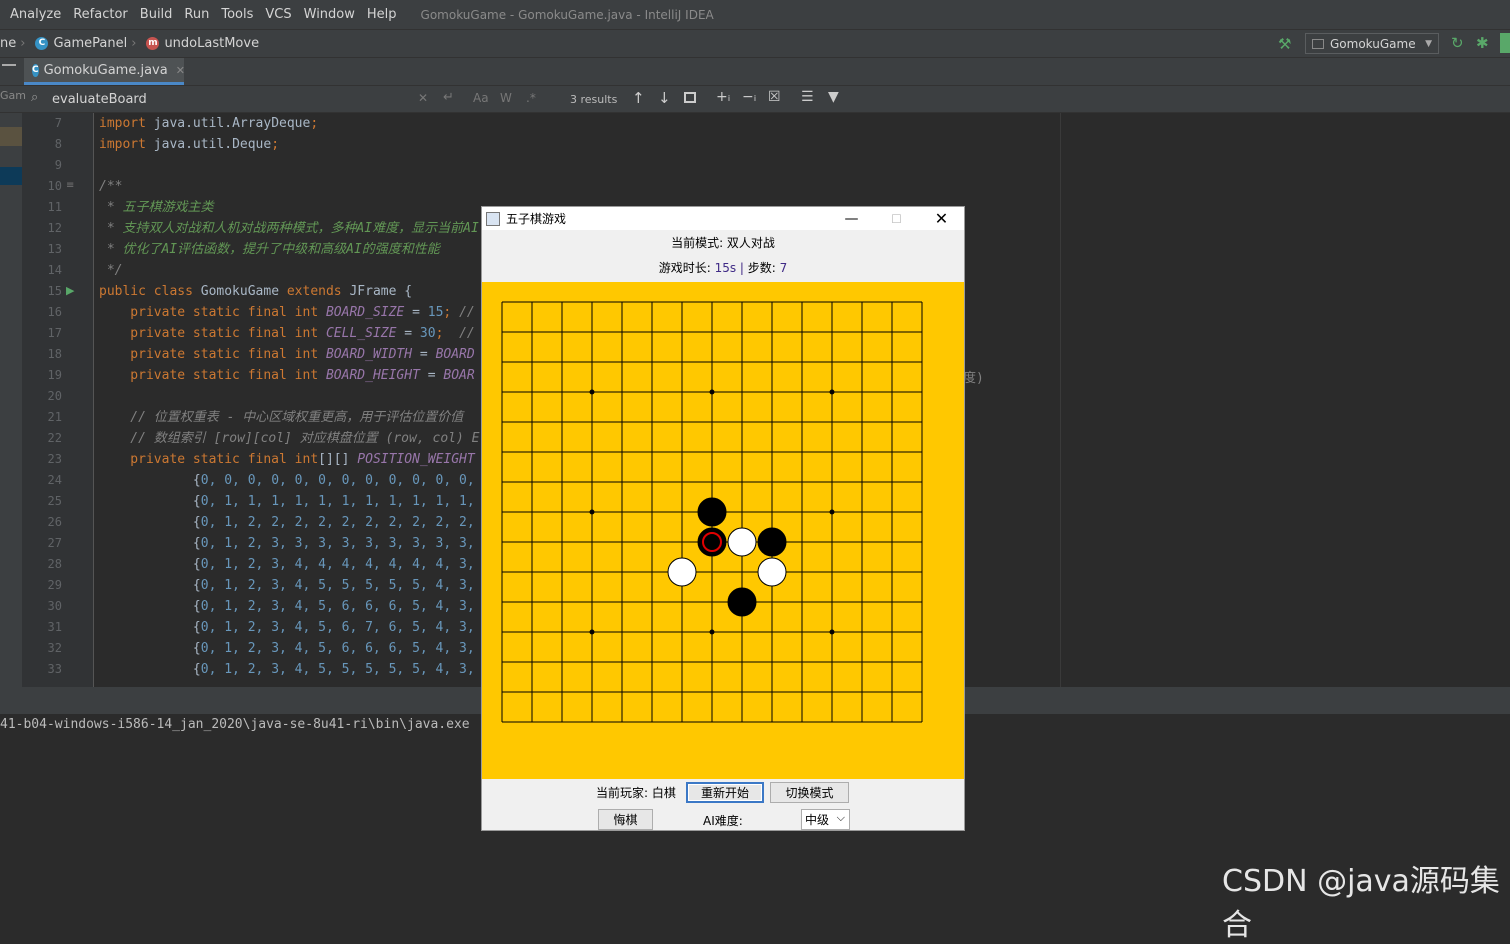  What do you see at coordinates (531, 98) in the screenshot?
I see `regex-icon: .*` at bounding box center [531, 98].